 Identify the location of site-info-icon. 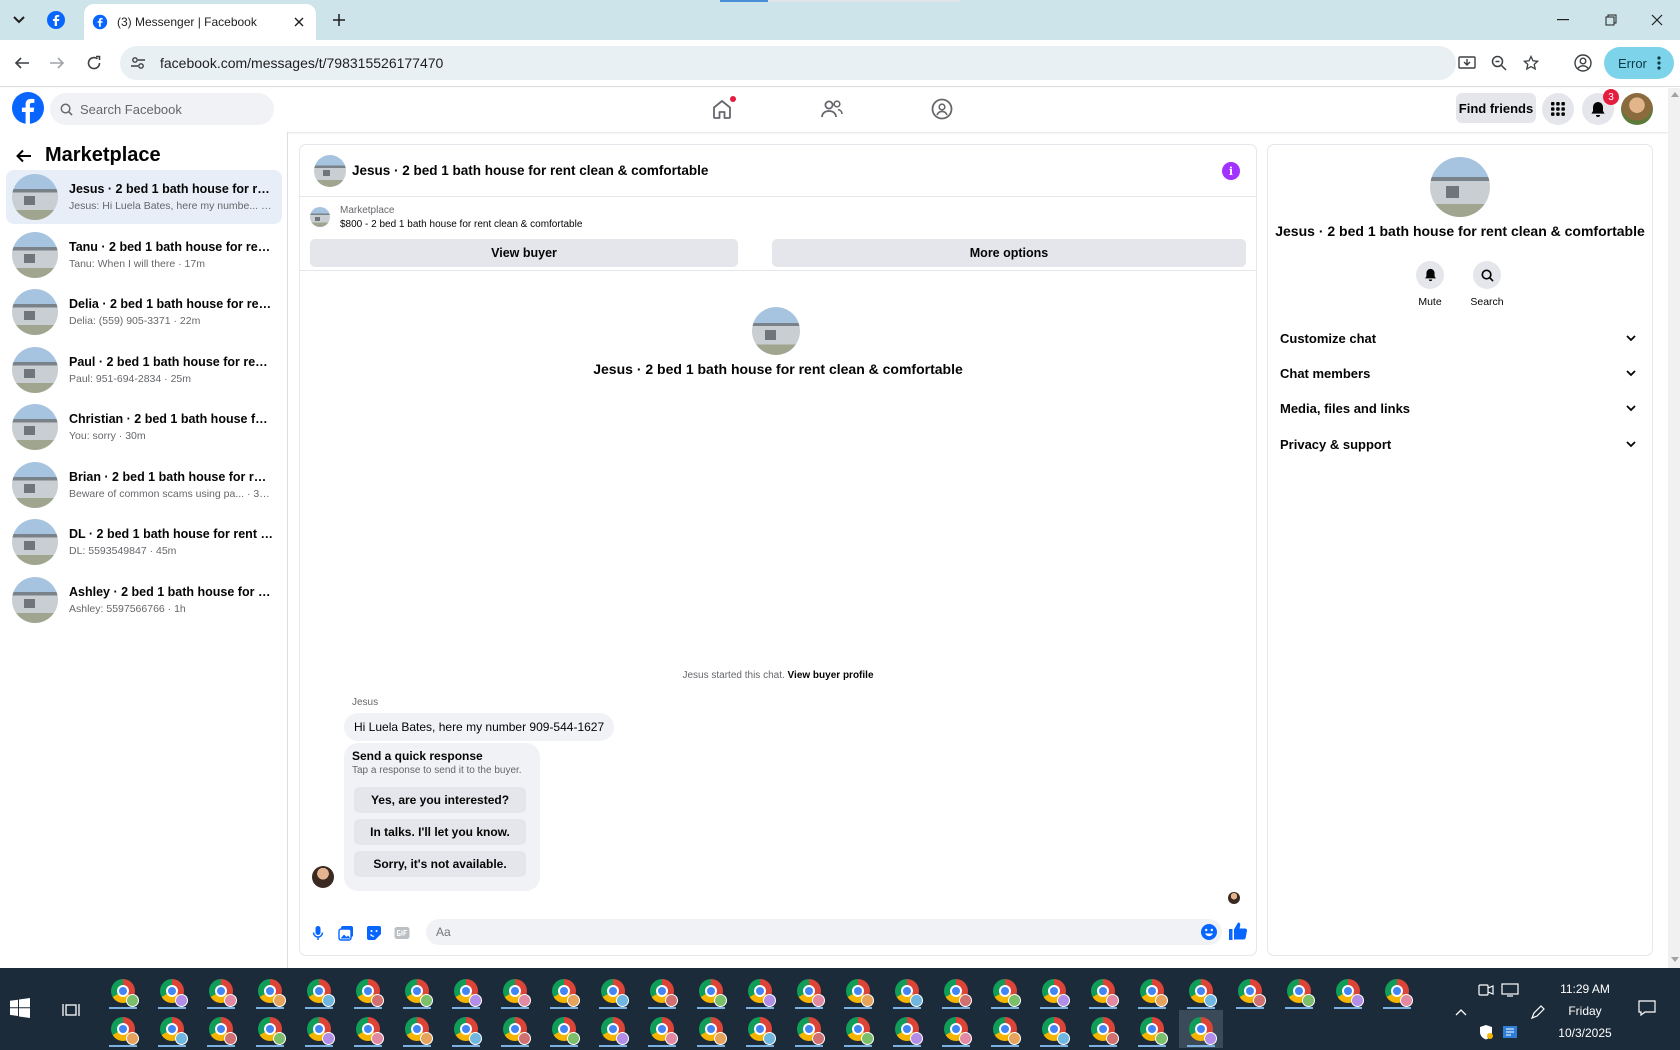
(138, 63).